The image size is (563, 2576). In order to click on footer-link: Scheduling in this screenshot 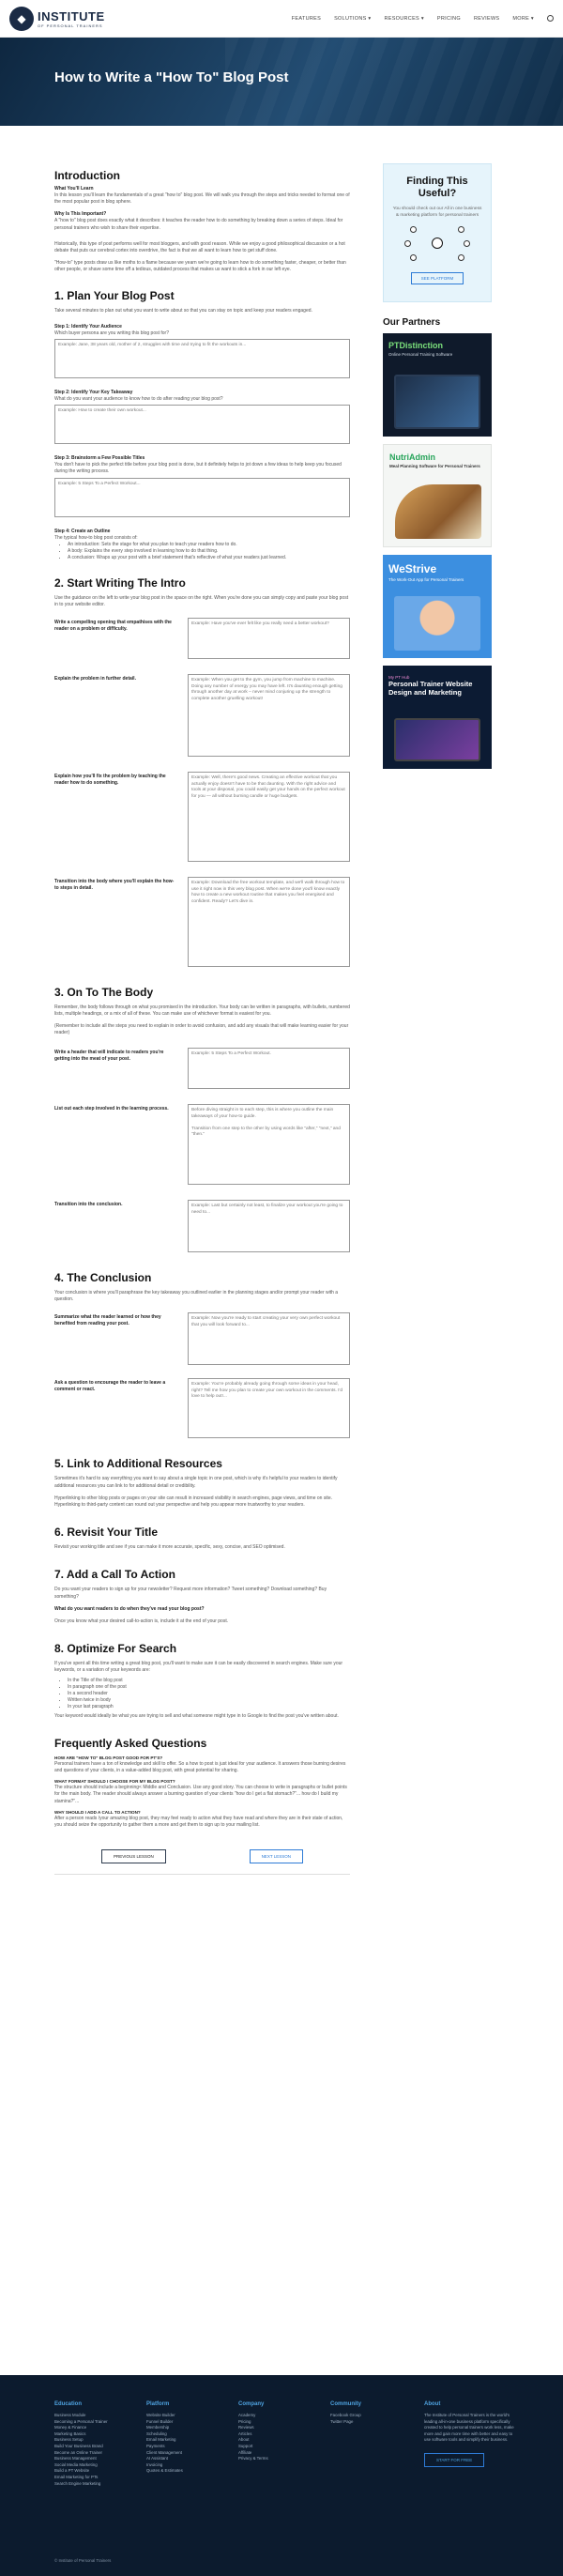, I will do `click(190, 2435)`.